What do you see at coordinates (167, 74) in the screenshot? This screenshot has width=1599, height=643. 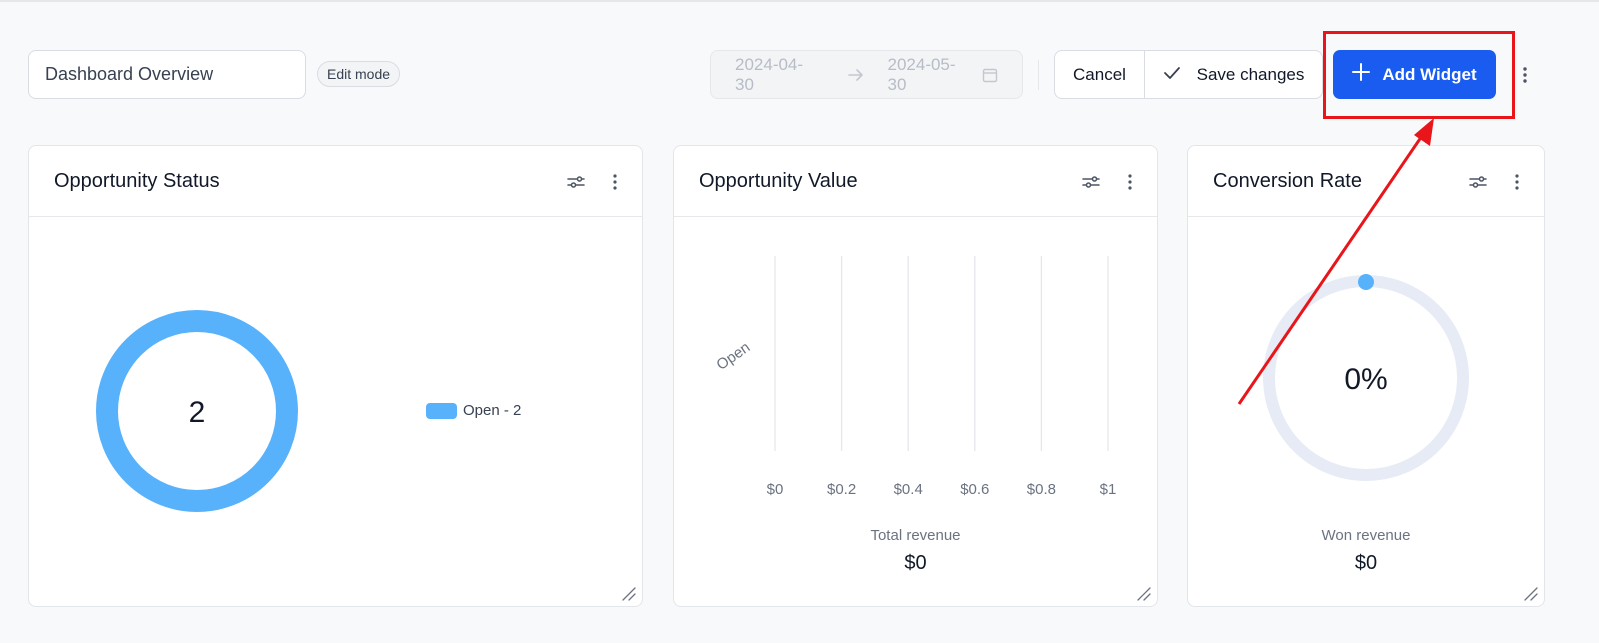 I see `dashboard-title-input: Dashboard Overview` at bounding box center [167, 74].